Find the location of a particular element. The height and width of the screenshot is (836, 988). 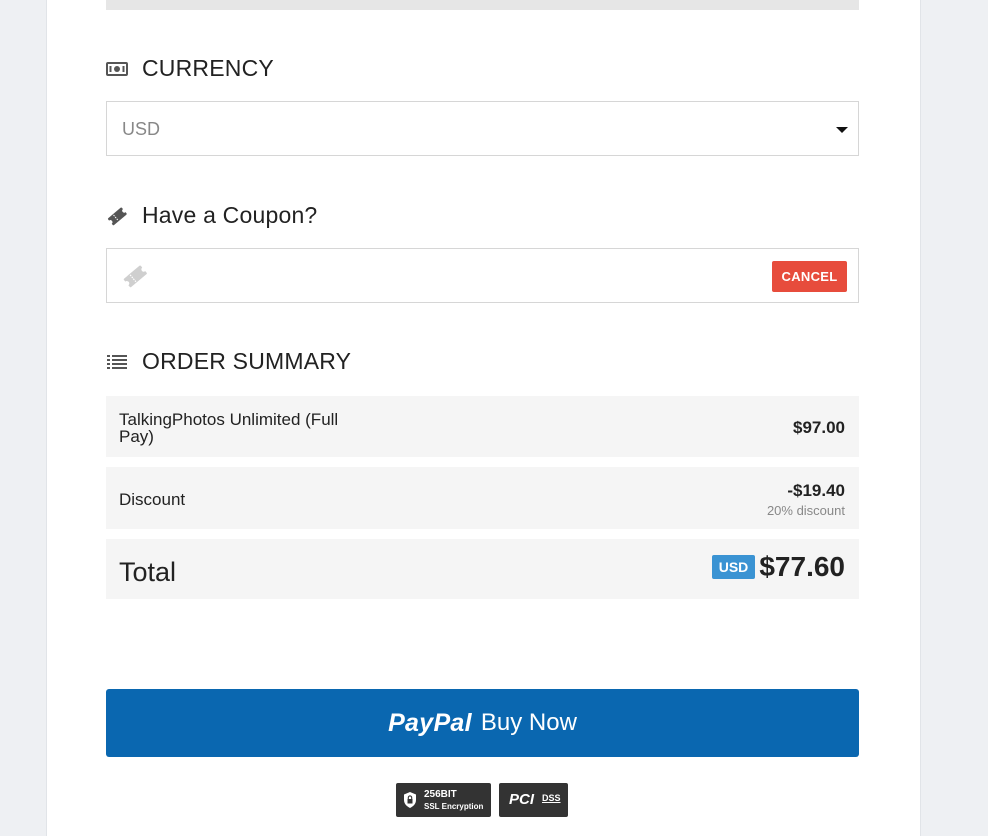

discount-amount: -$19.40 is located at coordinates (816, 490).